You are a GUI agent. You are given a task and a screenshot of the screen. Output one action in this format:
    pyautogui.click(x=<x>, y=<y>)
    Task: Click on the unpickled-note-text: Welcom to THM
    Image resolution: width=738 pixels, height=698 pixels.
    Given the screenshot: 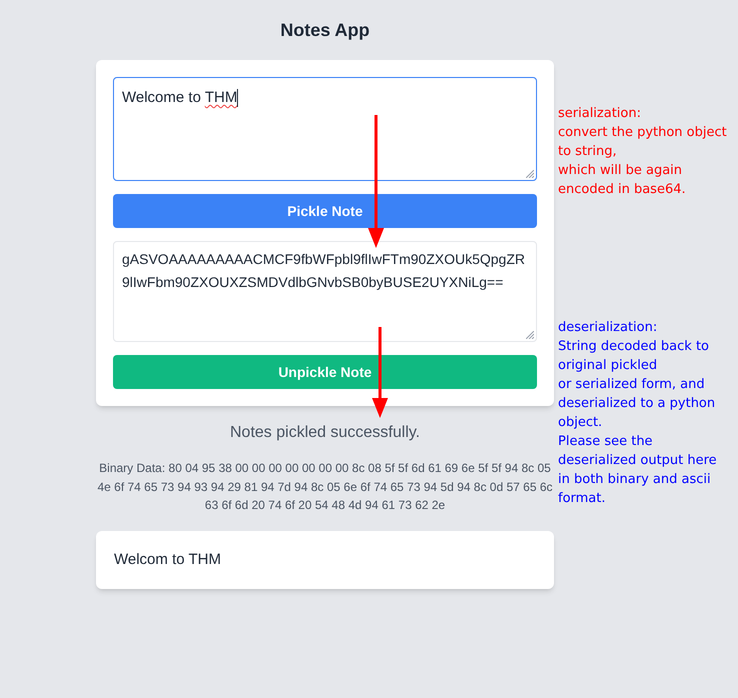 What is the action you would take?
    pyautogui.click(x=168, y=560)
    